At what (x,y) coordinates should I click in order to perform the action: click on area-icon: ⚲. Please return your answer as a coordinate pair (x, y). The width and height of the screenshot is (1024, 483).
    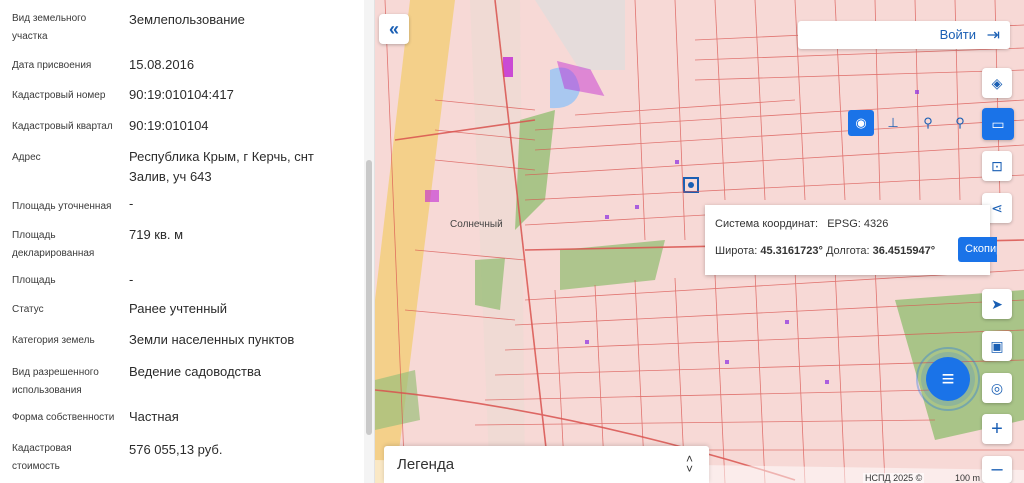
    Looking at the image, I should click on (928, 122).